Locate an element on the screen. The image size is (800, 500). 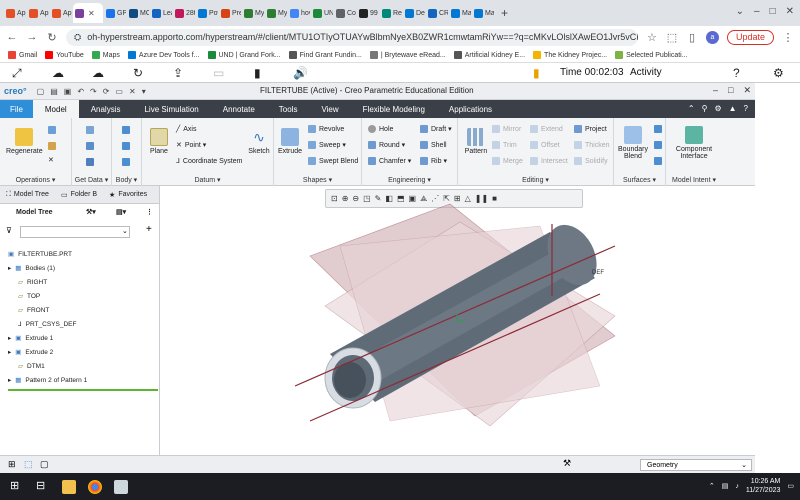
tree-item-csys: ⅃ PRT_CSYS_DEF is located at coordinates (47, 324).